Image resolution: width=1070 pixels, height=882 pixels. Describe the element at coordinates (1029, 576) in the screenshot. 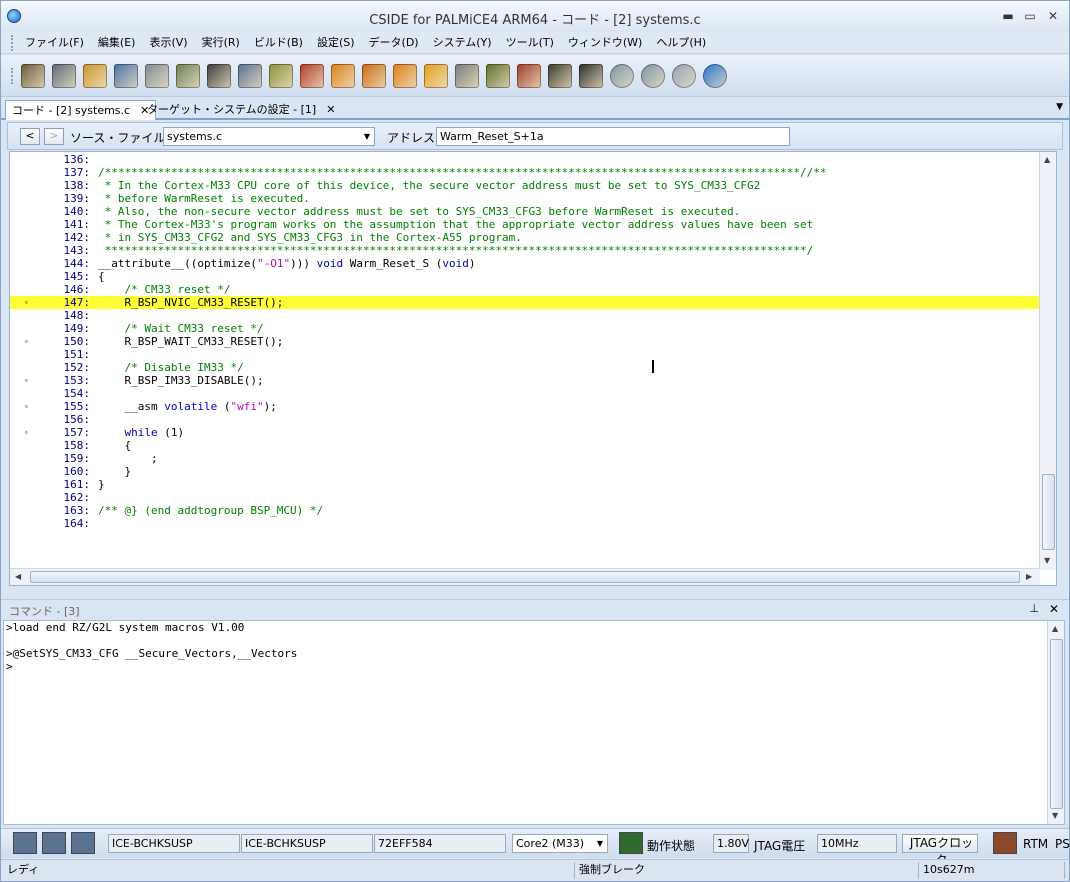

I see `scroll-right-icon: ▶` at that location.